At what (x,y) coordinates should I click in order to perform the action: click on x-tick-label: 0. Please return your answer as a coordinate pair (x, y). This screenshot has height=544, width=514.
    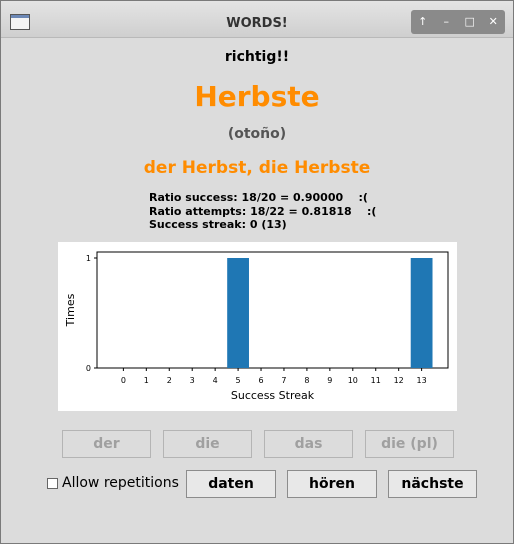
    Looking at the image, I should click on (123, 380).